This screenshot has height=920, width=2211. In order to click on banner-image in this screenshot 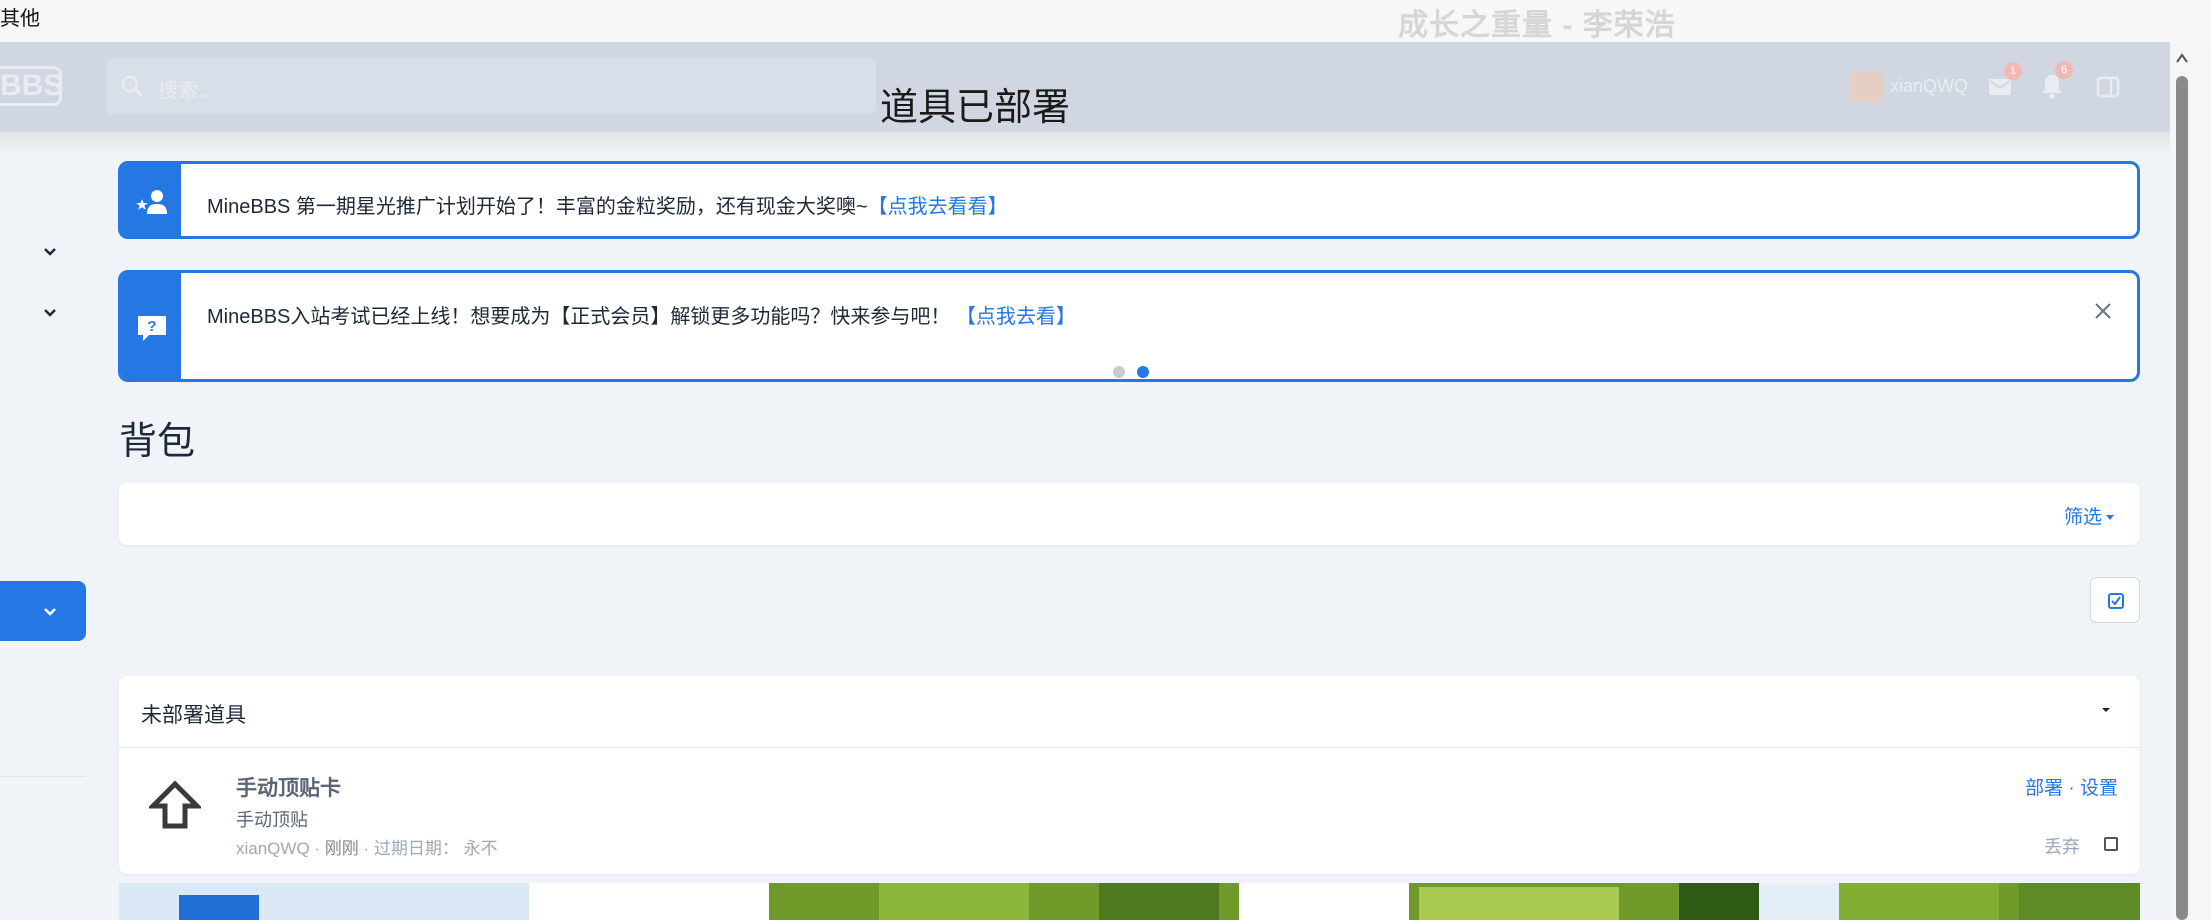, I will do `click(1129, 901)`.